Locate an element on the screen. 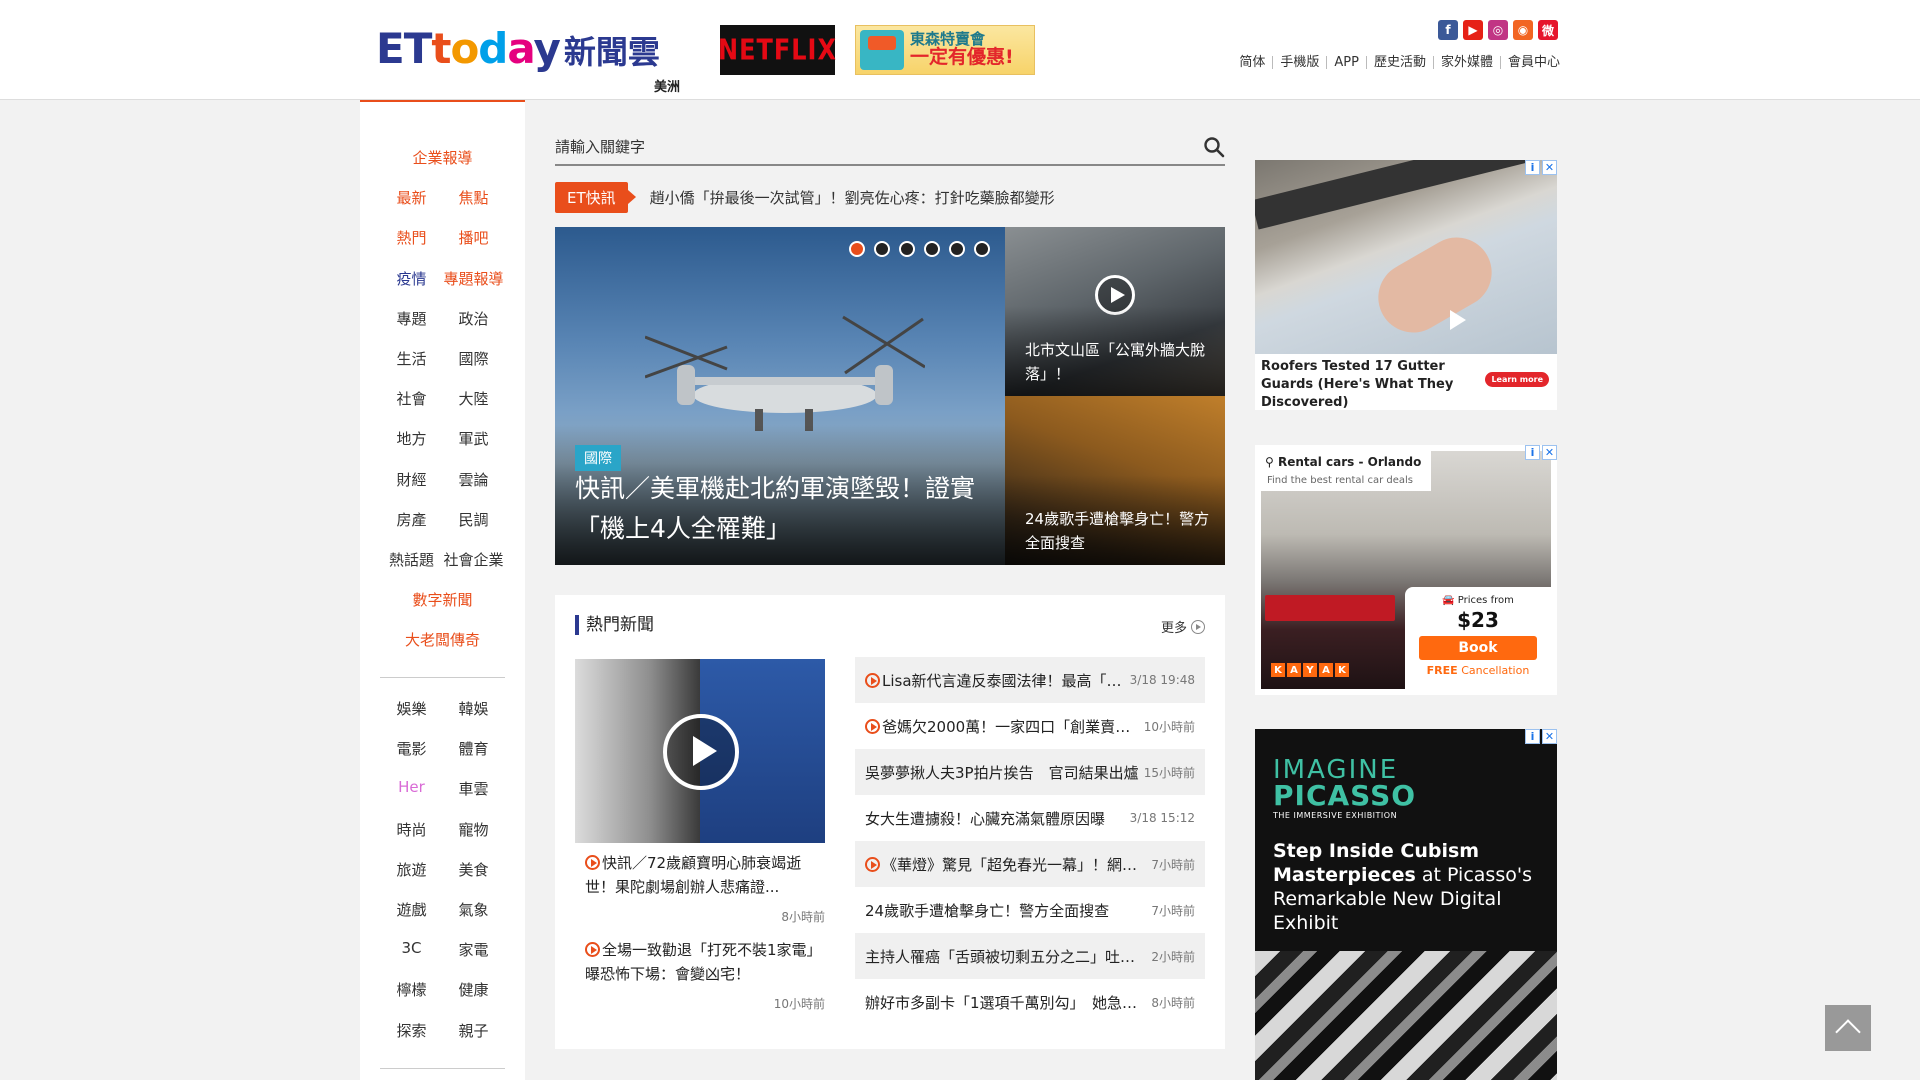 Image resolution: width=1920 pixels, height=1080 pixels. nav-item: Her is located at coordinates (412, 788).